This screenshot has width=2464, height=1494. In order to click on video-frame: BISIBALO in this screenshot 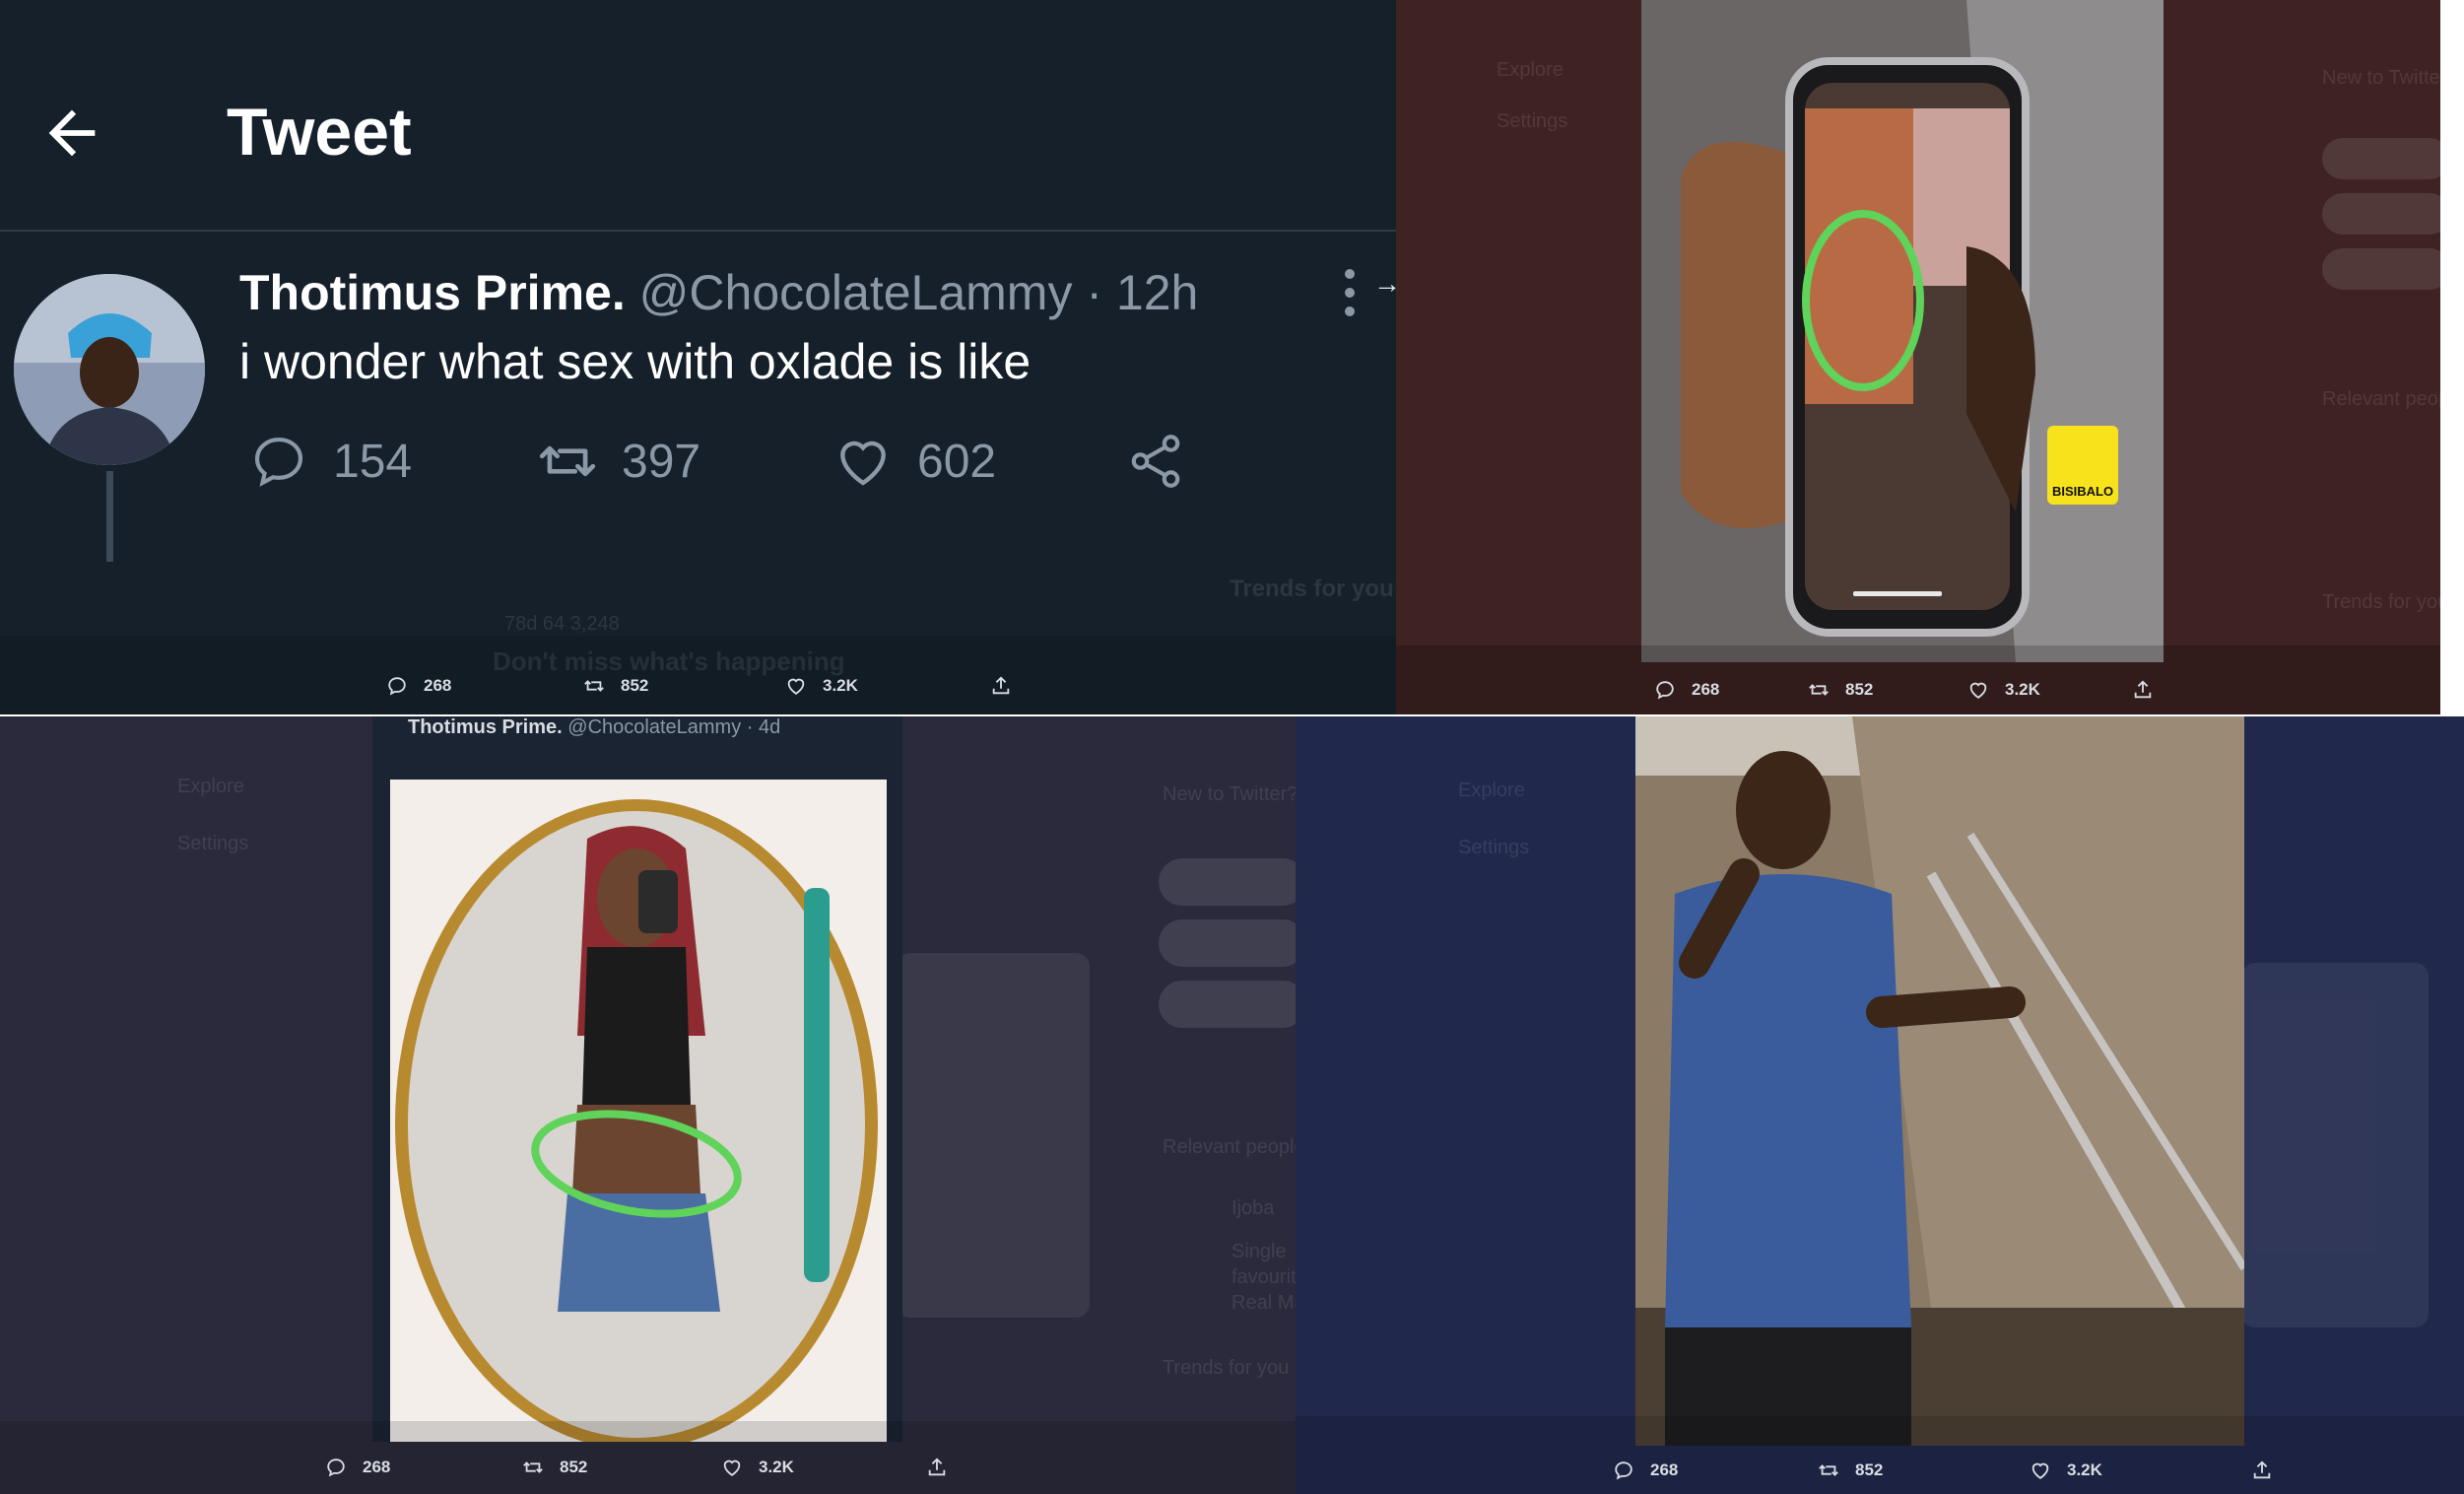, I will do `click(1903, 331)`.